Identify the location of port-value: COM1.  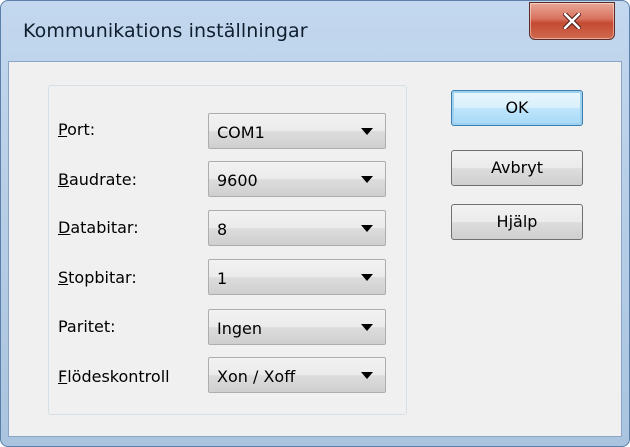
(241, 132).